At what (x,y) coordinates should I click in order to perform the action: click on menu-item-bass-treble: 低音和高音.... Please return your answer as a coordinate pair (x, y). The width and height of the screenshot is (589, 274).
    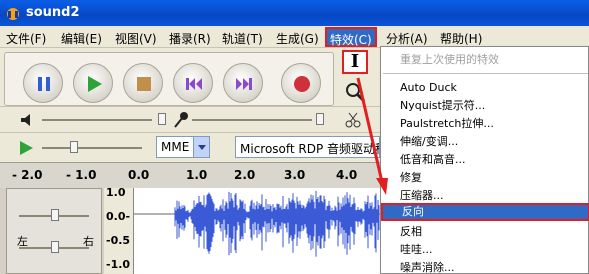
    Looking at the image, I should click on (485, 160).